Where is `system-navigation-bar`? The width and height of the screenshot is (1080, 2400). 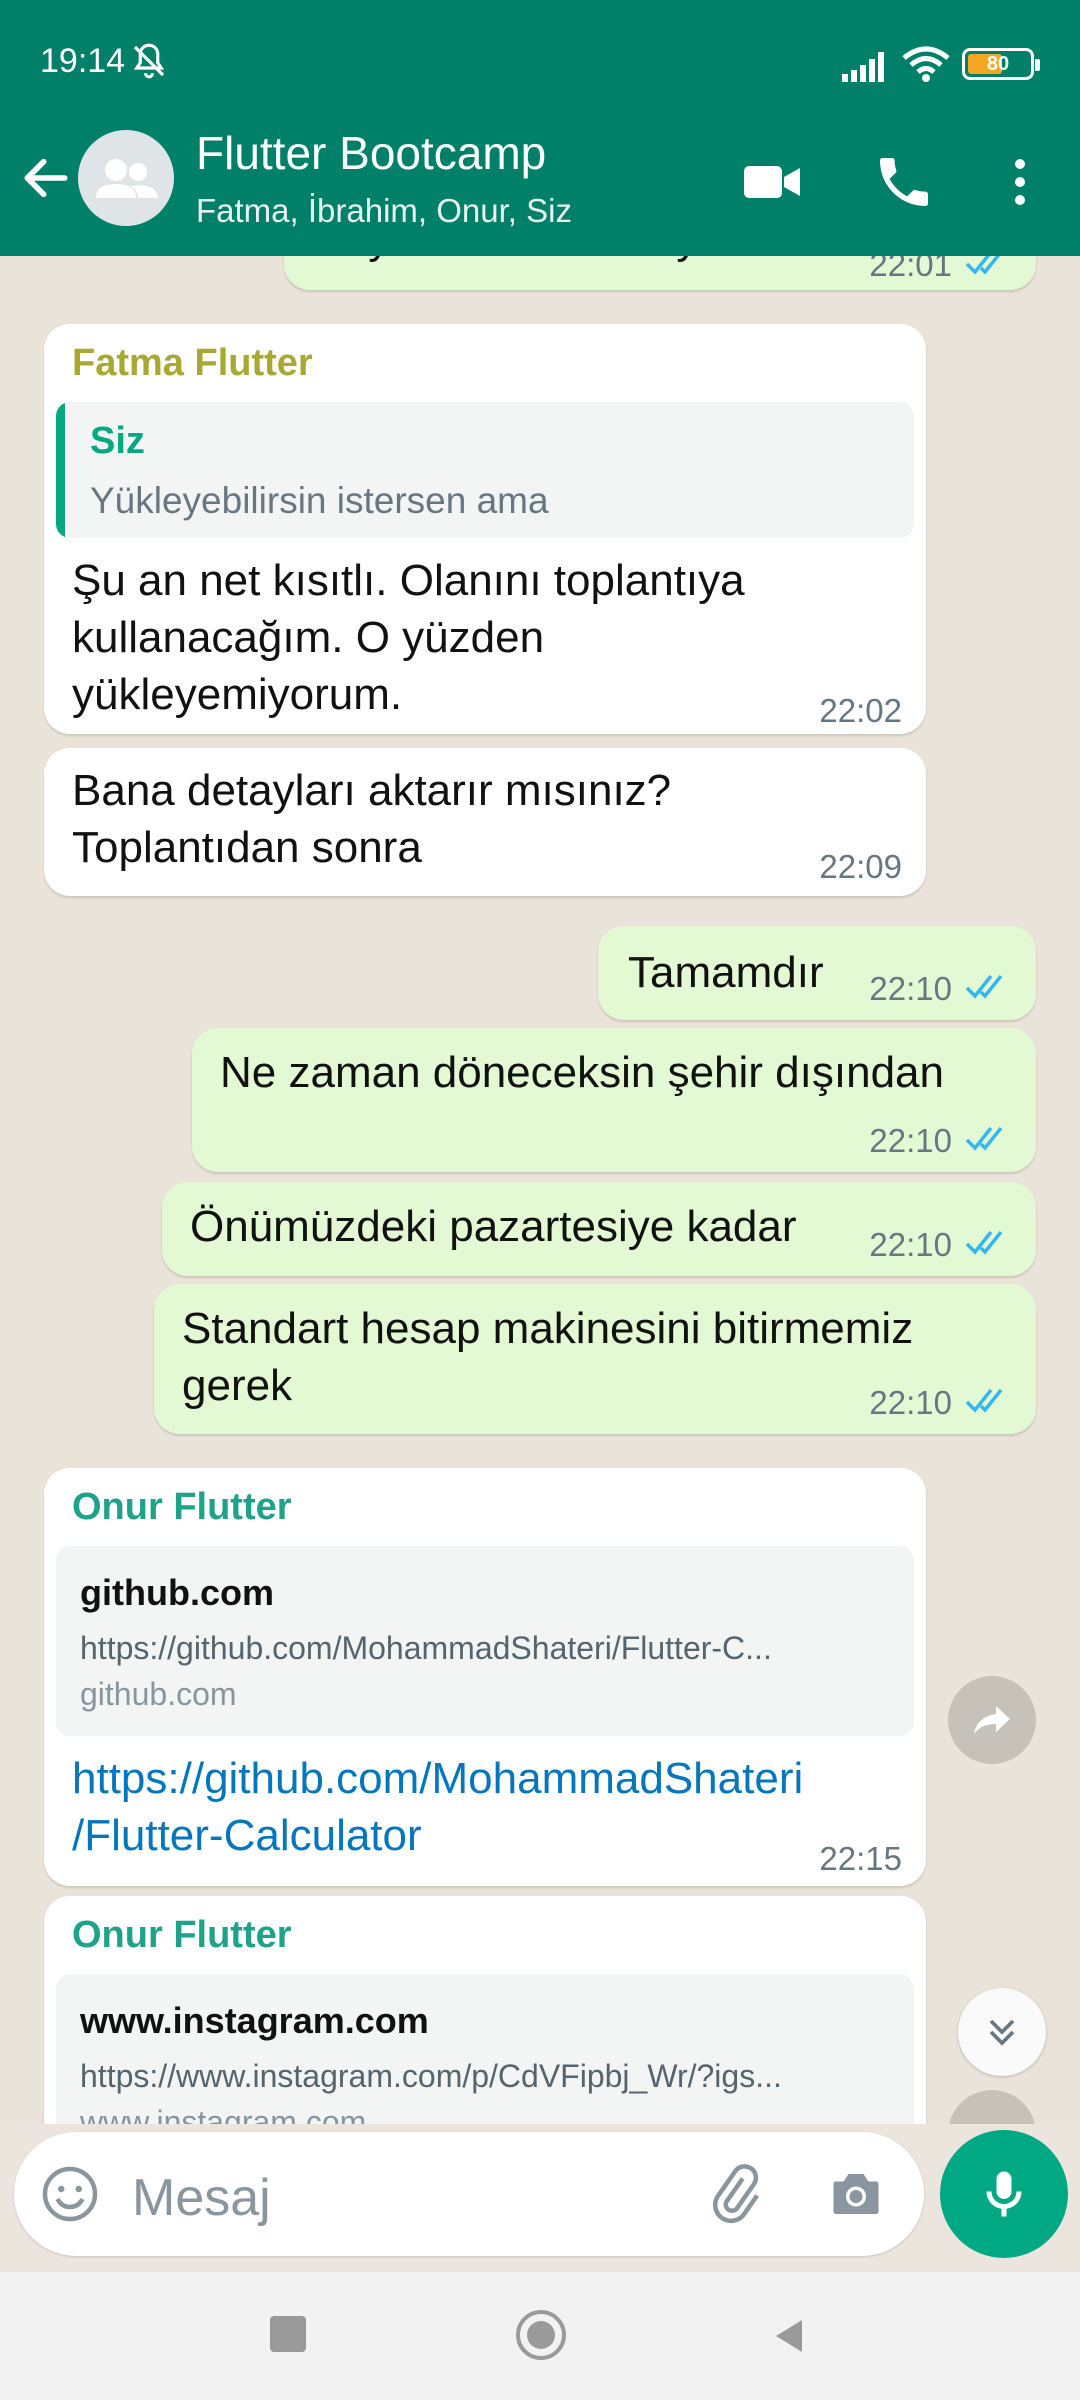 system-navigation-bar is located at coordinates (540, 2336).